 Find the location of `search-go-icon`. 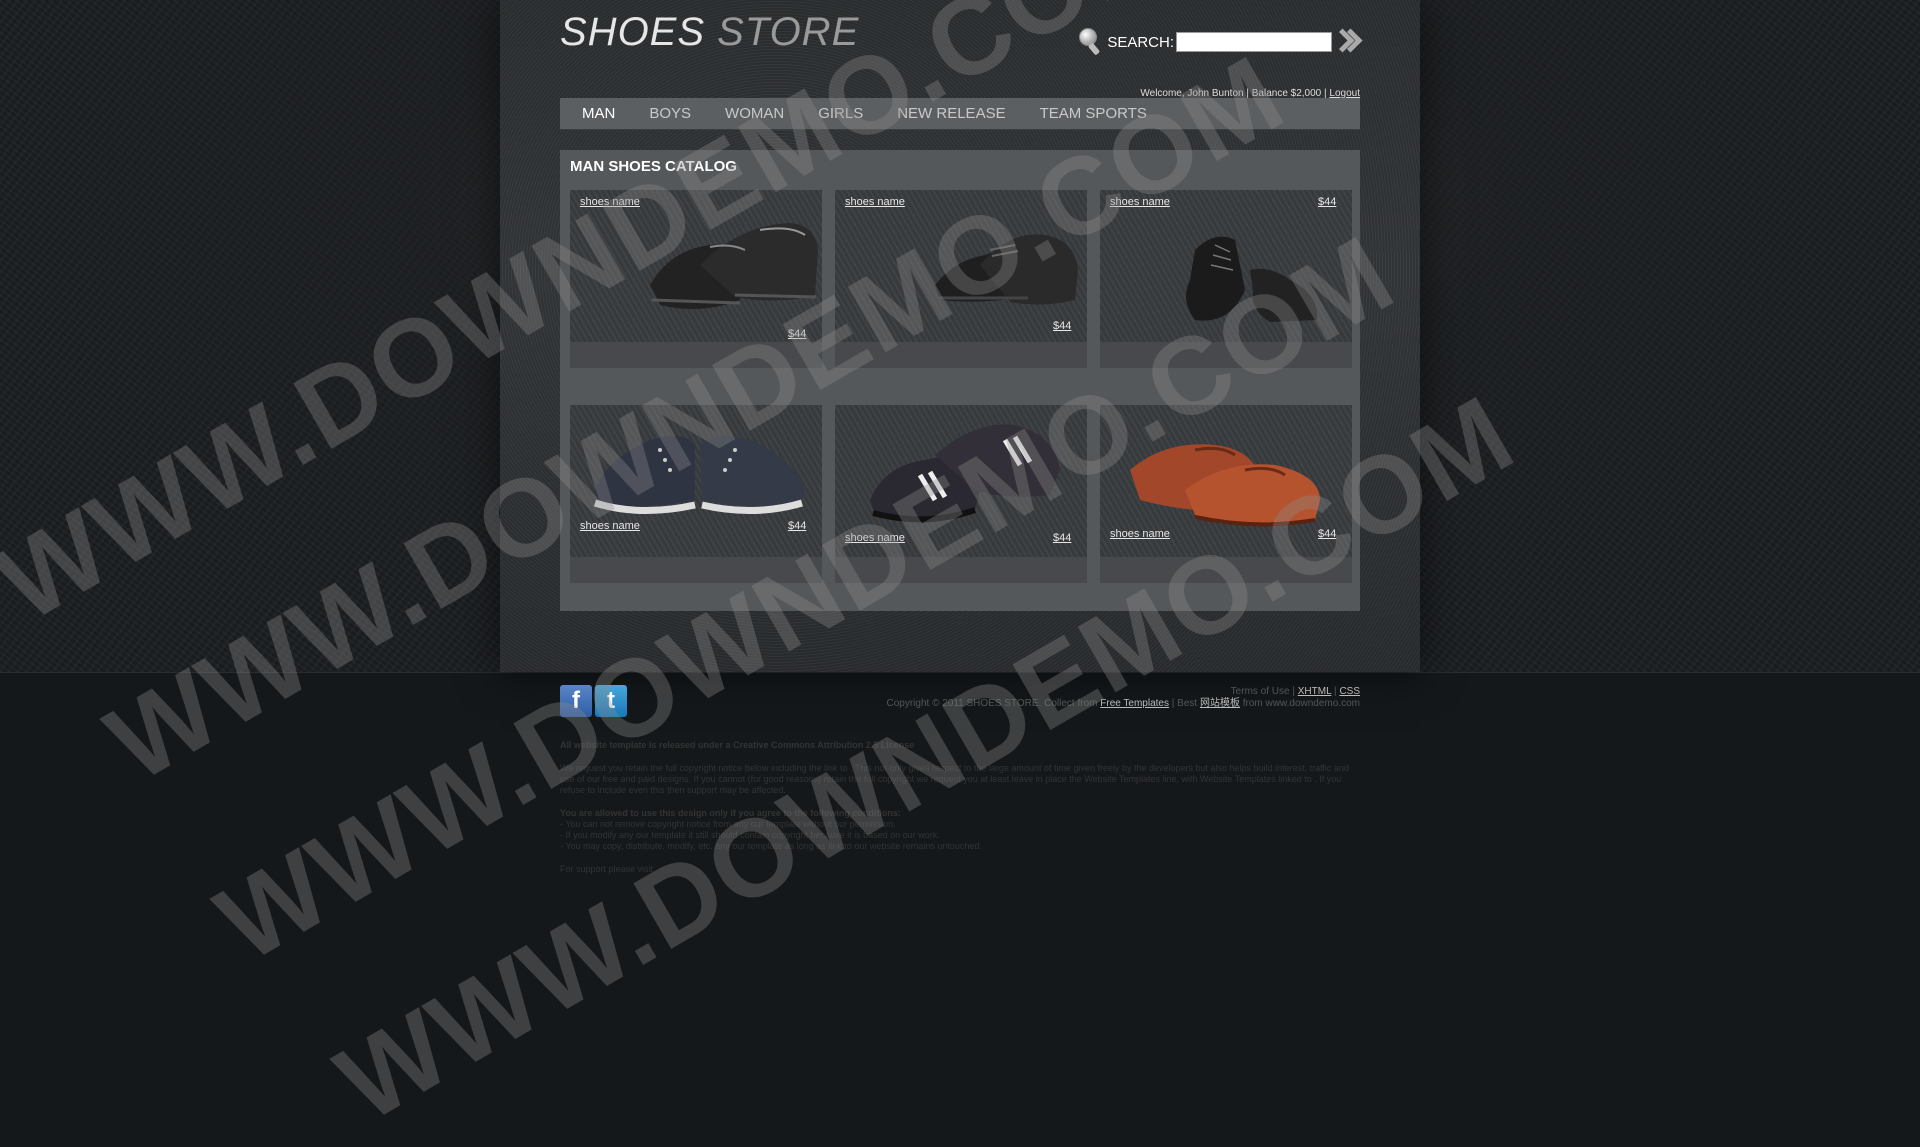

search-go-icon is located at coordinates (1346, 41).